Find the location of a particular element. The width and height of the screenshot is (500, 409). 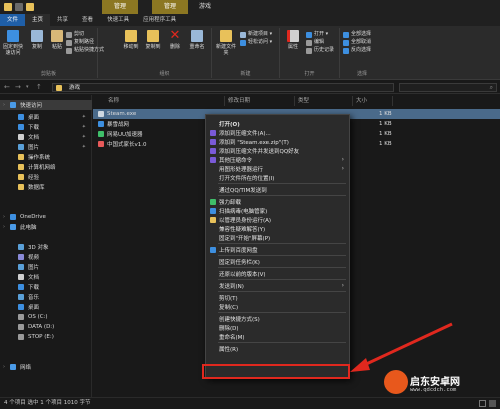

select-all-button: 全部选择 is located at coordinates (357, 34).